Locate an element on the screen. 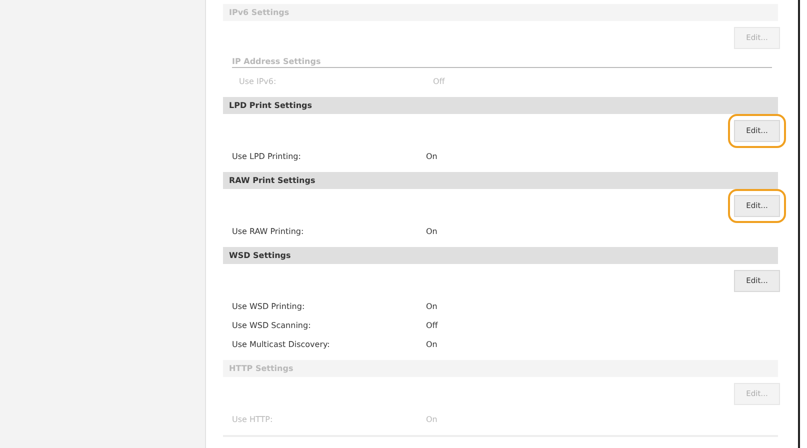  setting-label: Use IPv6: is located at coordinates (258, 81).